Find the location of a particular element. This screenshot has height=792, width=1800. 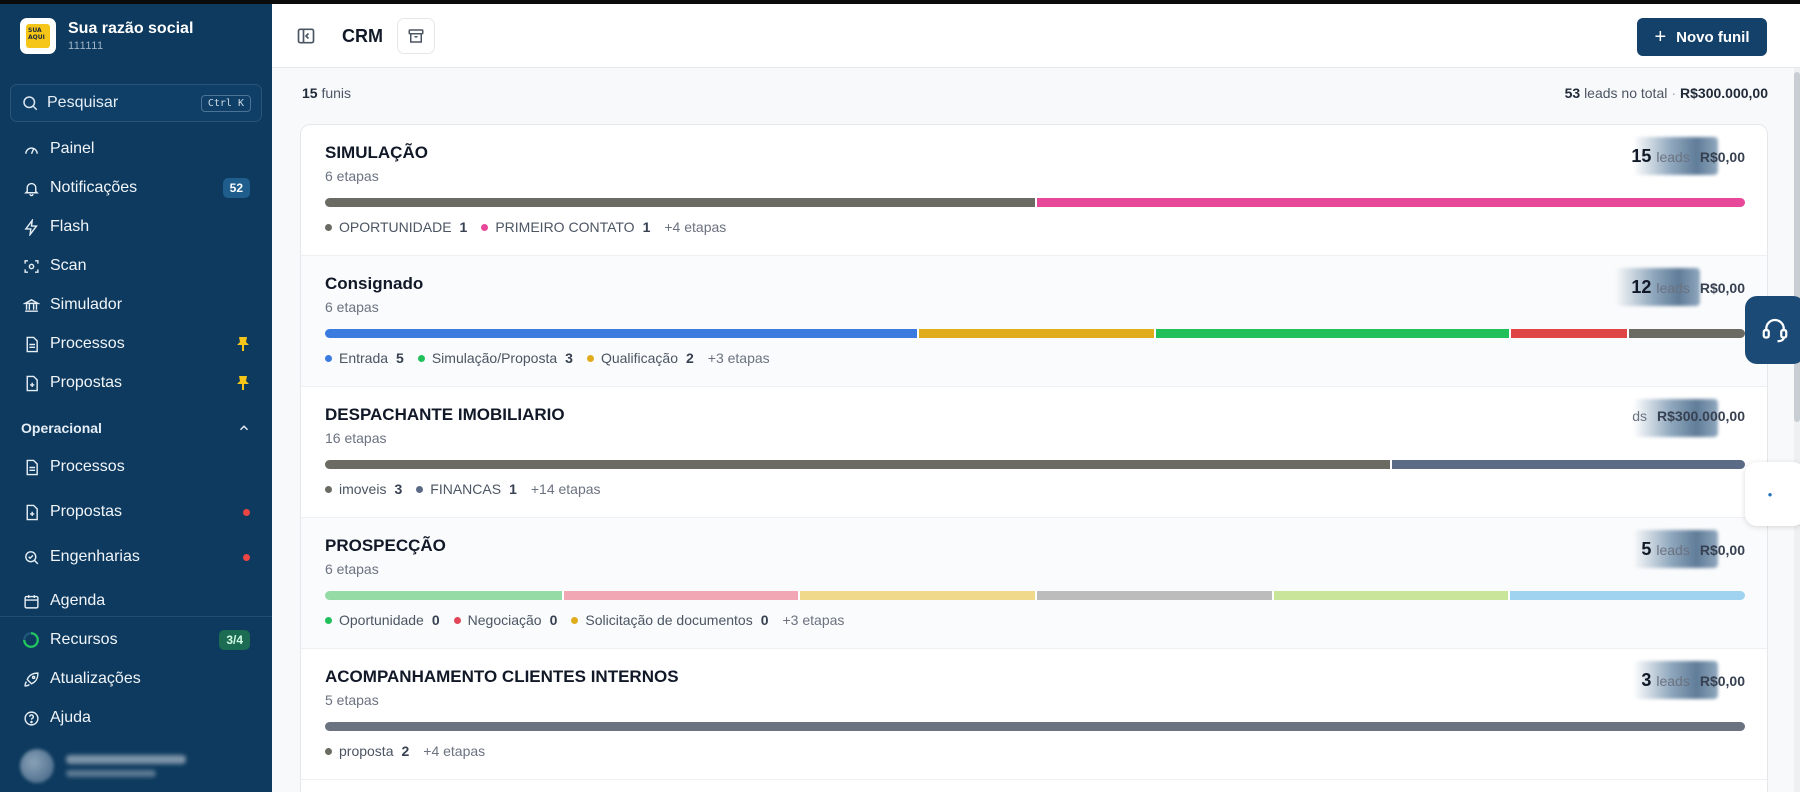

sidebar-item-label: Propostas is located at coordinates (86, 382).